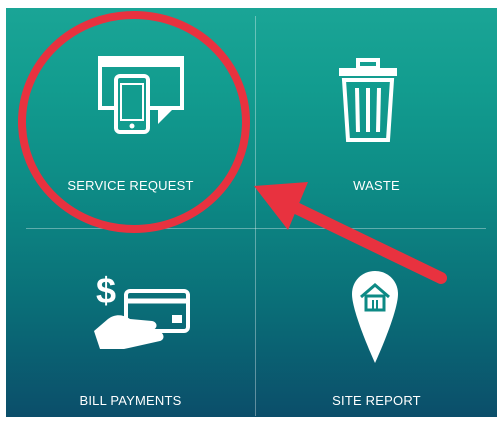 The image size is (503, 423). What do you see at coordinates (130, 400) in the screenshot?
I see `tile-label-bill-payments: BILL PAYMENTS` at bounding box center [130, 400].